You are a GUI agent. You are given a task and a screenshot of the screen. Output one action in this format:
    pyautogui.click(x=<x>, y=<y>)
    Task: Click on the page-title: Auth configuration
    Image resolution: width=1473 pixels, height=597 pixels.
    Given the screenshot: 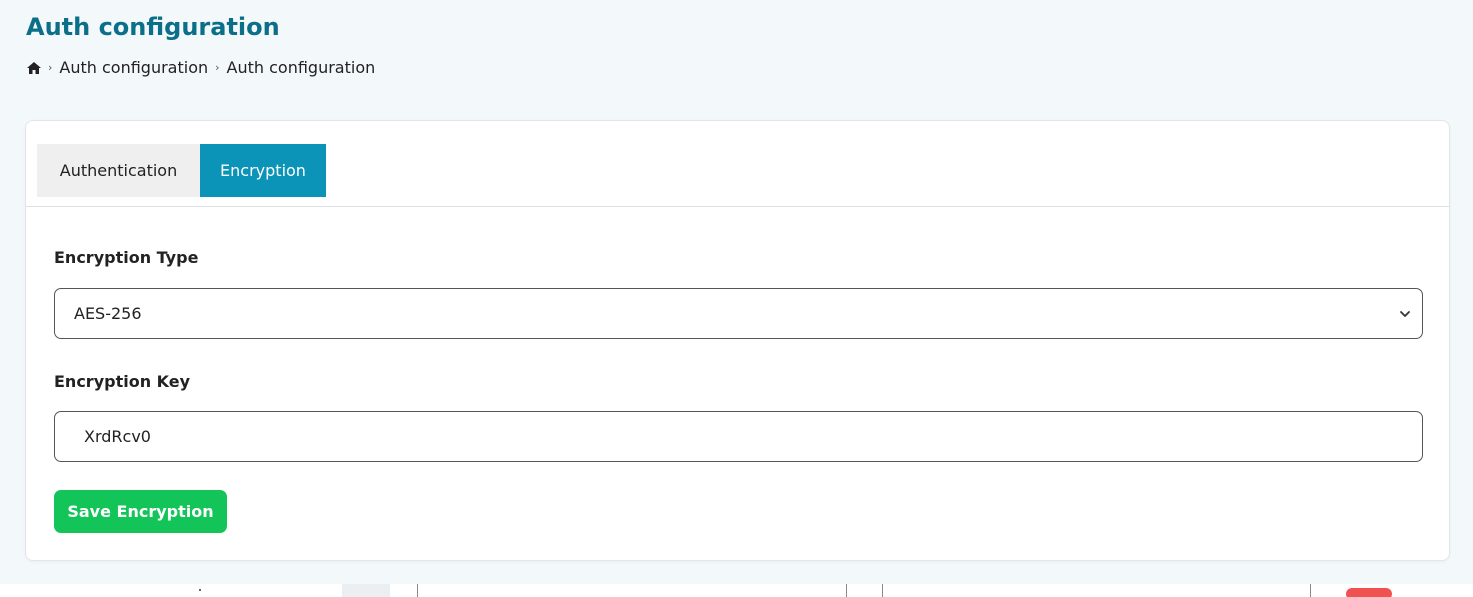 What is the action you would take?
    pyautogui.click(x=153, y=27)
    